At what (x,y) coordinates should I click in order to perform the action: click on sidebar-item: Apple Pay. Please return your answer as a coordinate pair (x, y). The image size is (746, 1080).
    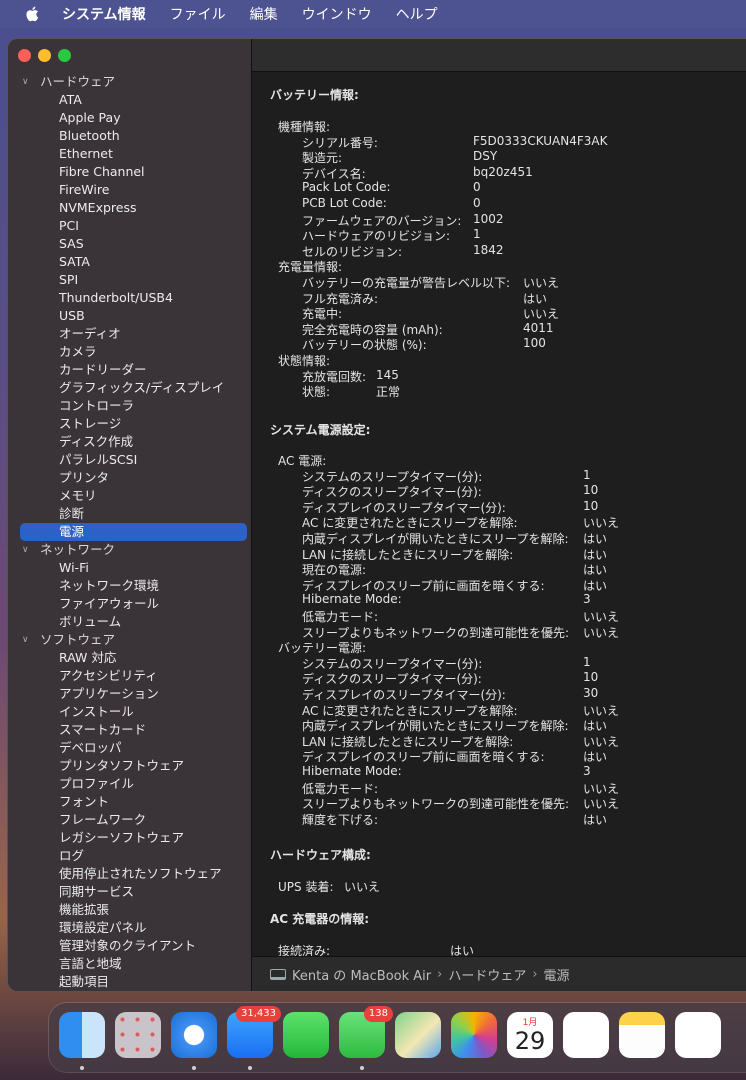
    Looking at the image, I should click on (129, 118).